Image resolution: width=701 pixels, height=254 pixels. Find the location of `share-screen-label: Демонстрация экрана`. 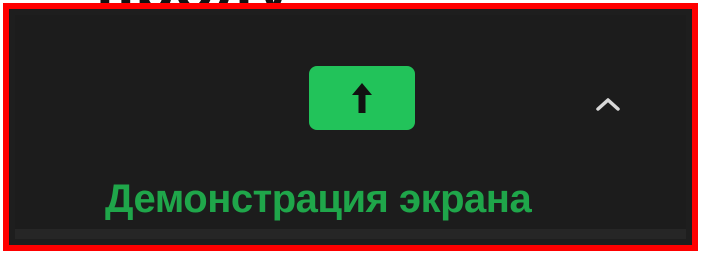

share-screen-label: Демонстрация экрана is located at coordinates (318, 199).